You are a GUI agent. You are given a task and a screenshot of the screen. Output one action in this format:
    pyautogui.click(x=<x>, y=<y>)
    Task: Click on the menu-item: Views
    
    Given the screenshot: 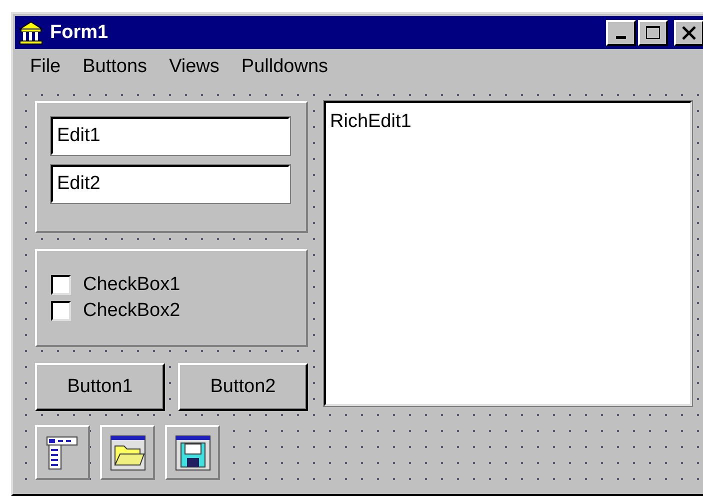 What is the action you would take?
    pyautogui.click(x=194, y=67)
    